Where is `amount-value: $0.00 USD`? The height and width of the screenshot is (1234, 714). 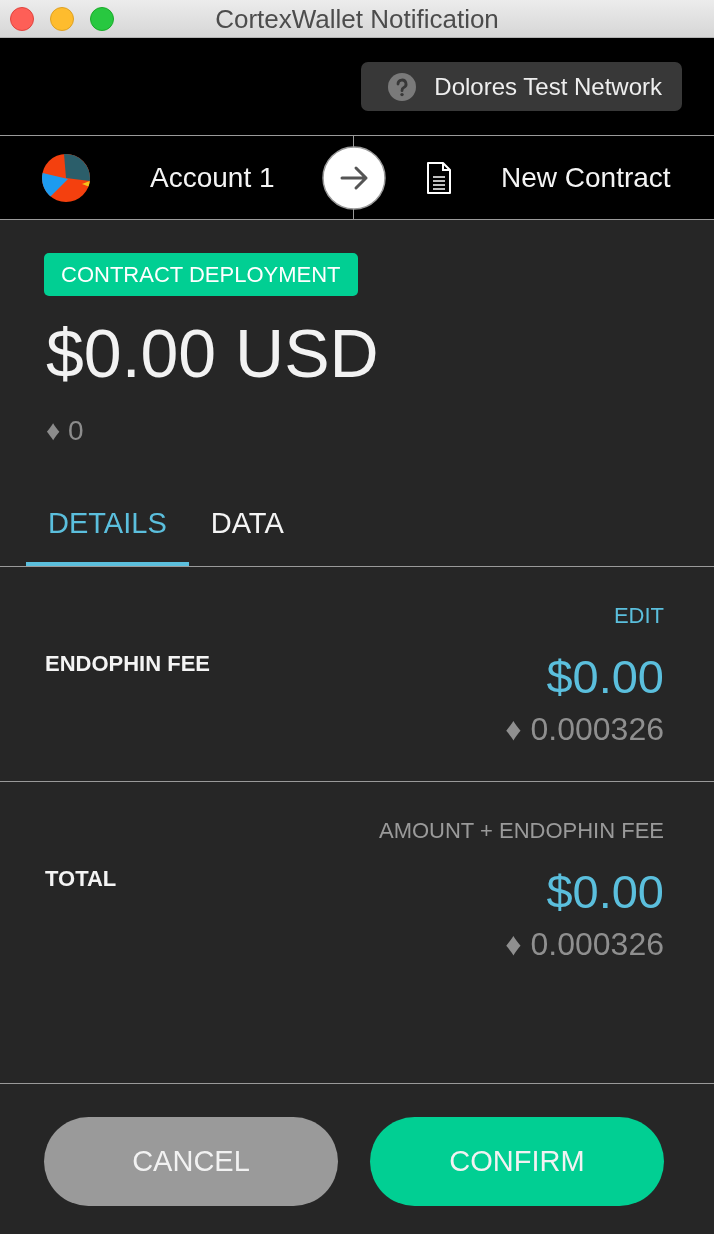
amount-value: $0.00 USD is located at coordinates (213, 353).